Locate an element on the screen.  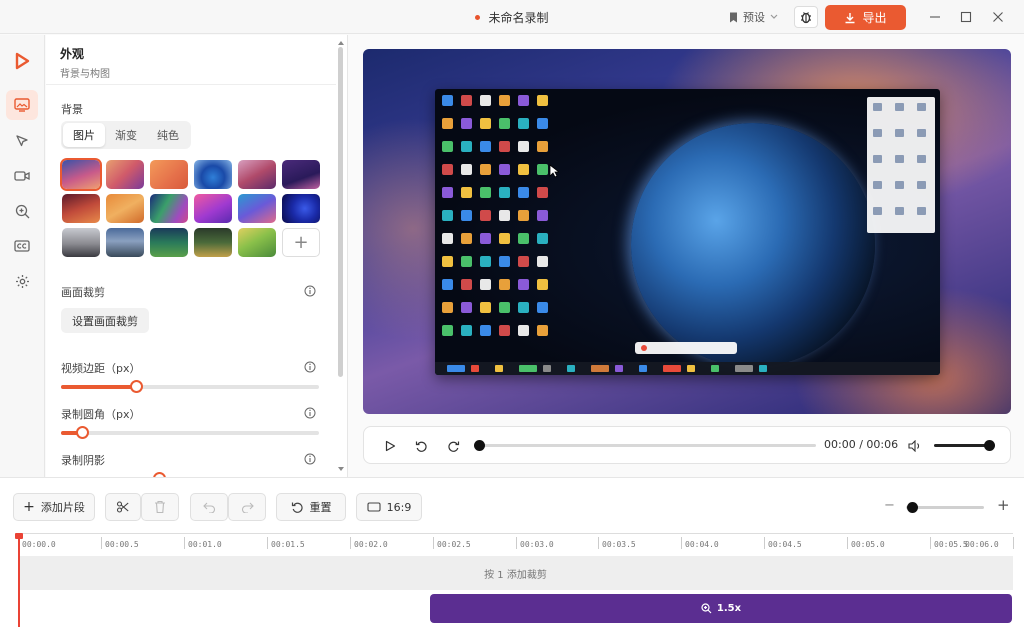
add-wallpaper-button: + is located at coordinates (301, 242).